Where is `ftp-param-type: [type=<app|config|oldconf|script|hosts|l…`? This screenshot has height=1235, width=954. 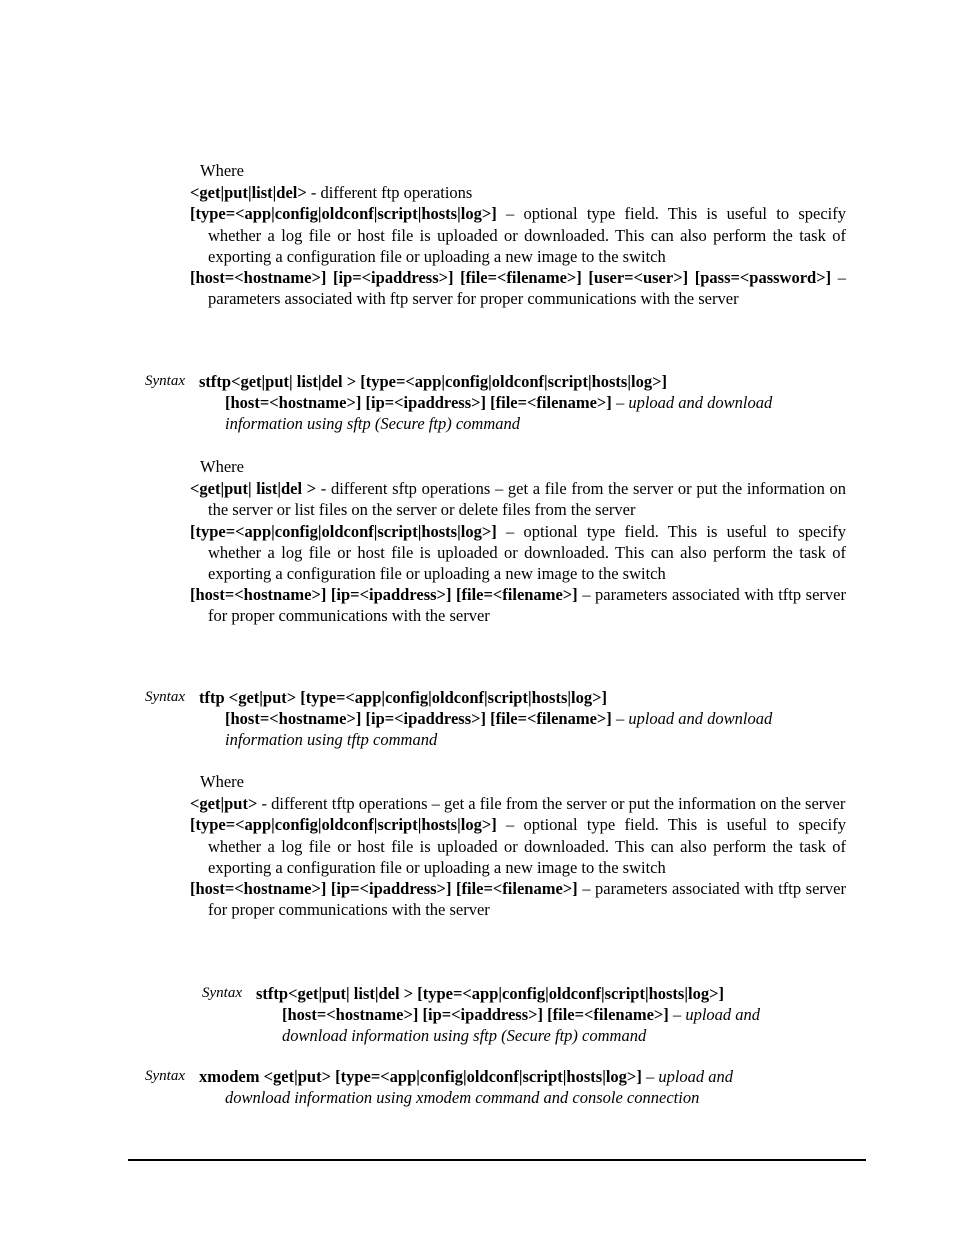 ftp-param-type: [type=<app|config|oldconf|script|hosts|l… is located at coordinates (518, 235).